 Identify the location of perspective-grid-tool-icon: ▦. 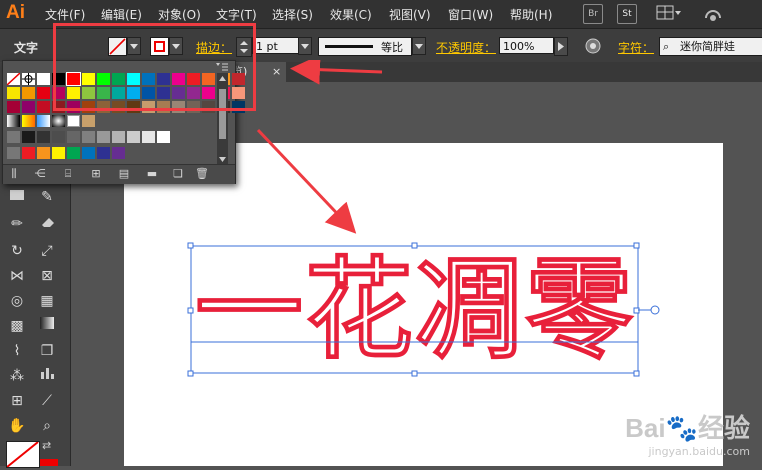
(47, 301).